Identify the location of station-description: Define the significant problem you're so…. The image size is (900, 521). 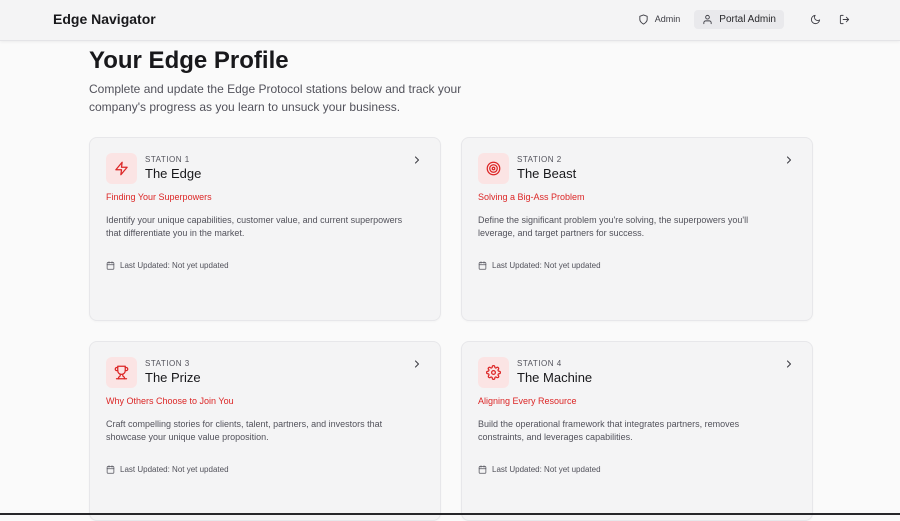
(613, 226).